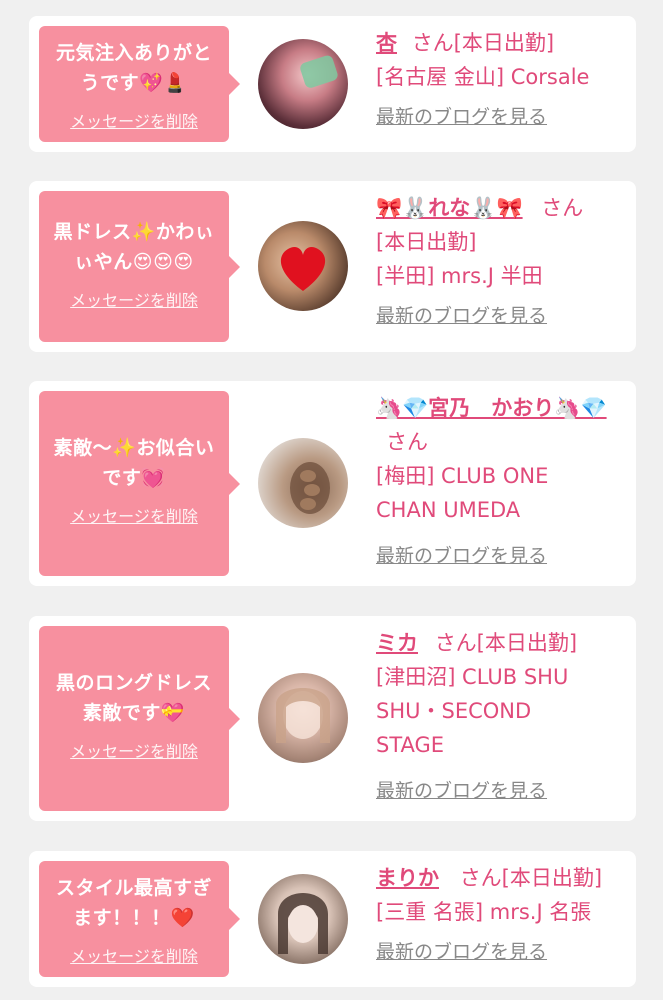  I want to click on cast-name-link: 🦄💎宮乃 かおり🦄💎, so click(491, 408).